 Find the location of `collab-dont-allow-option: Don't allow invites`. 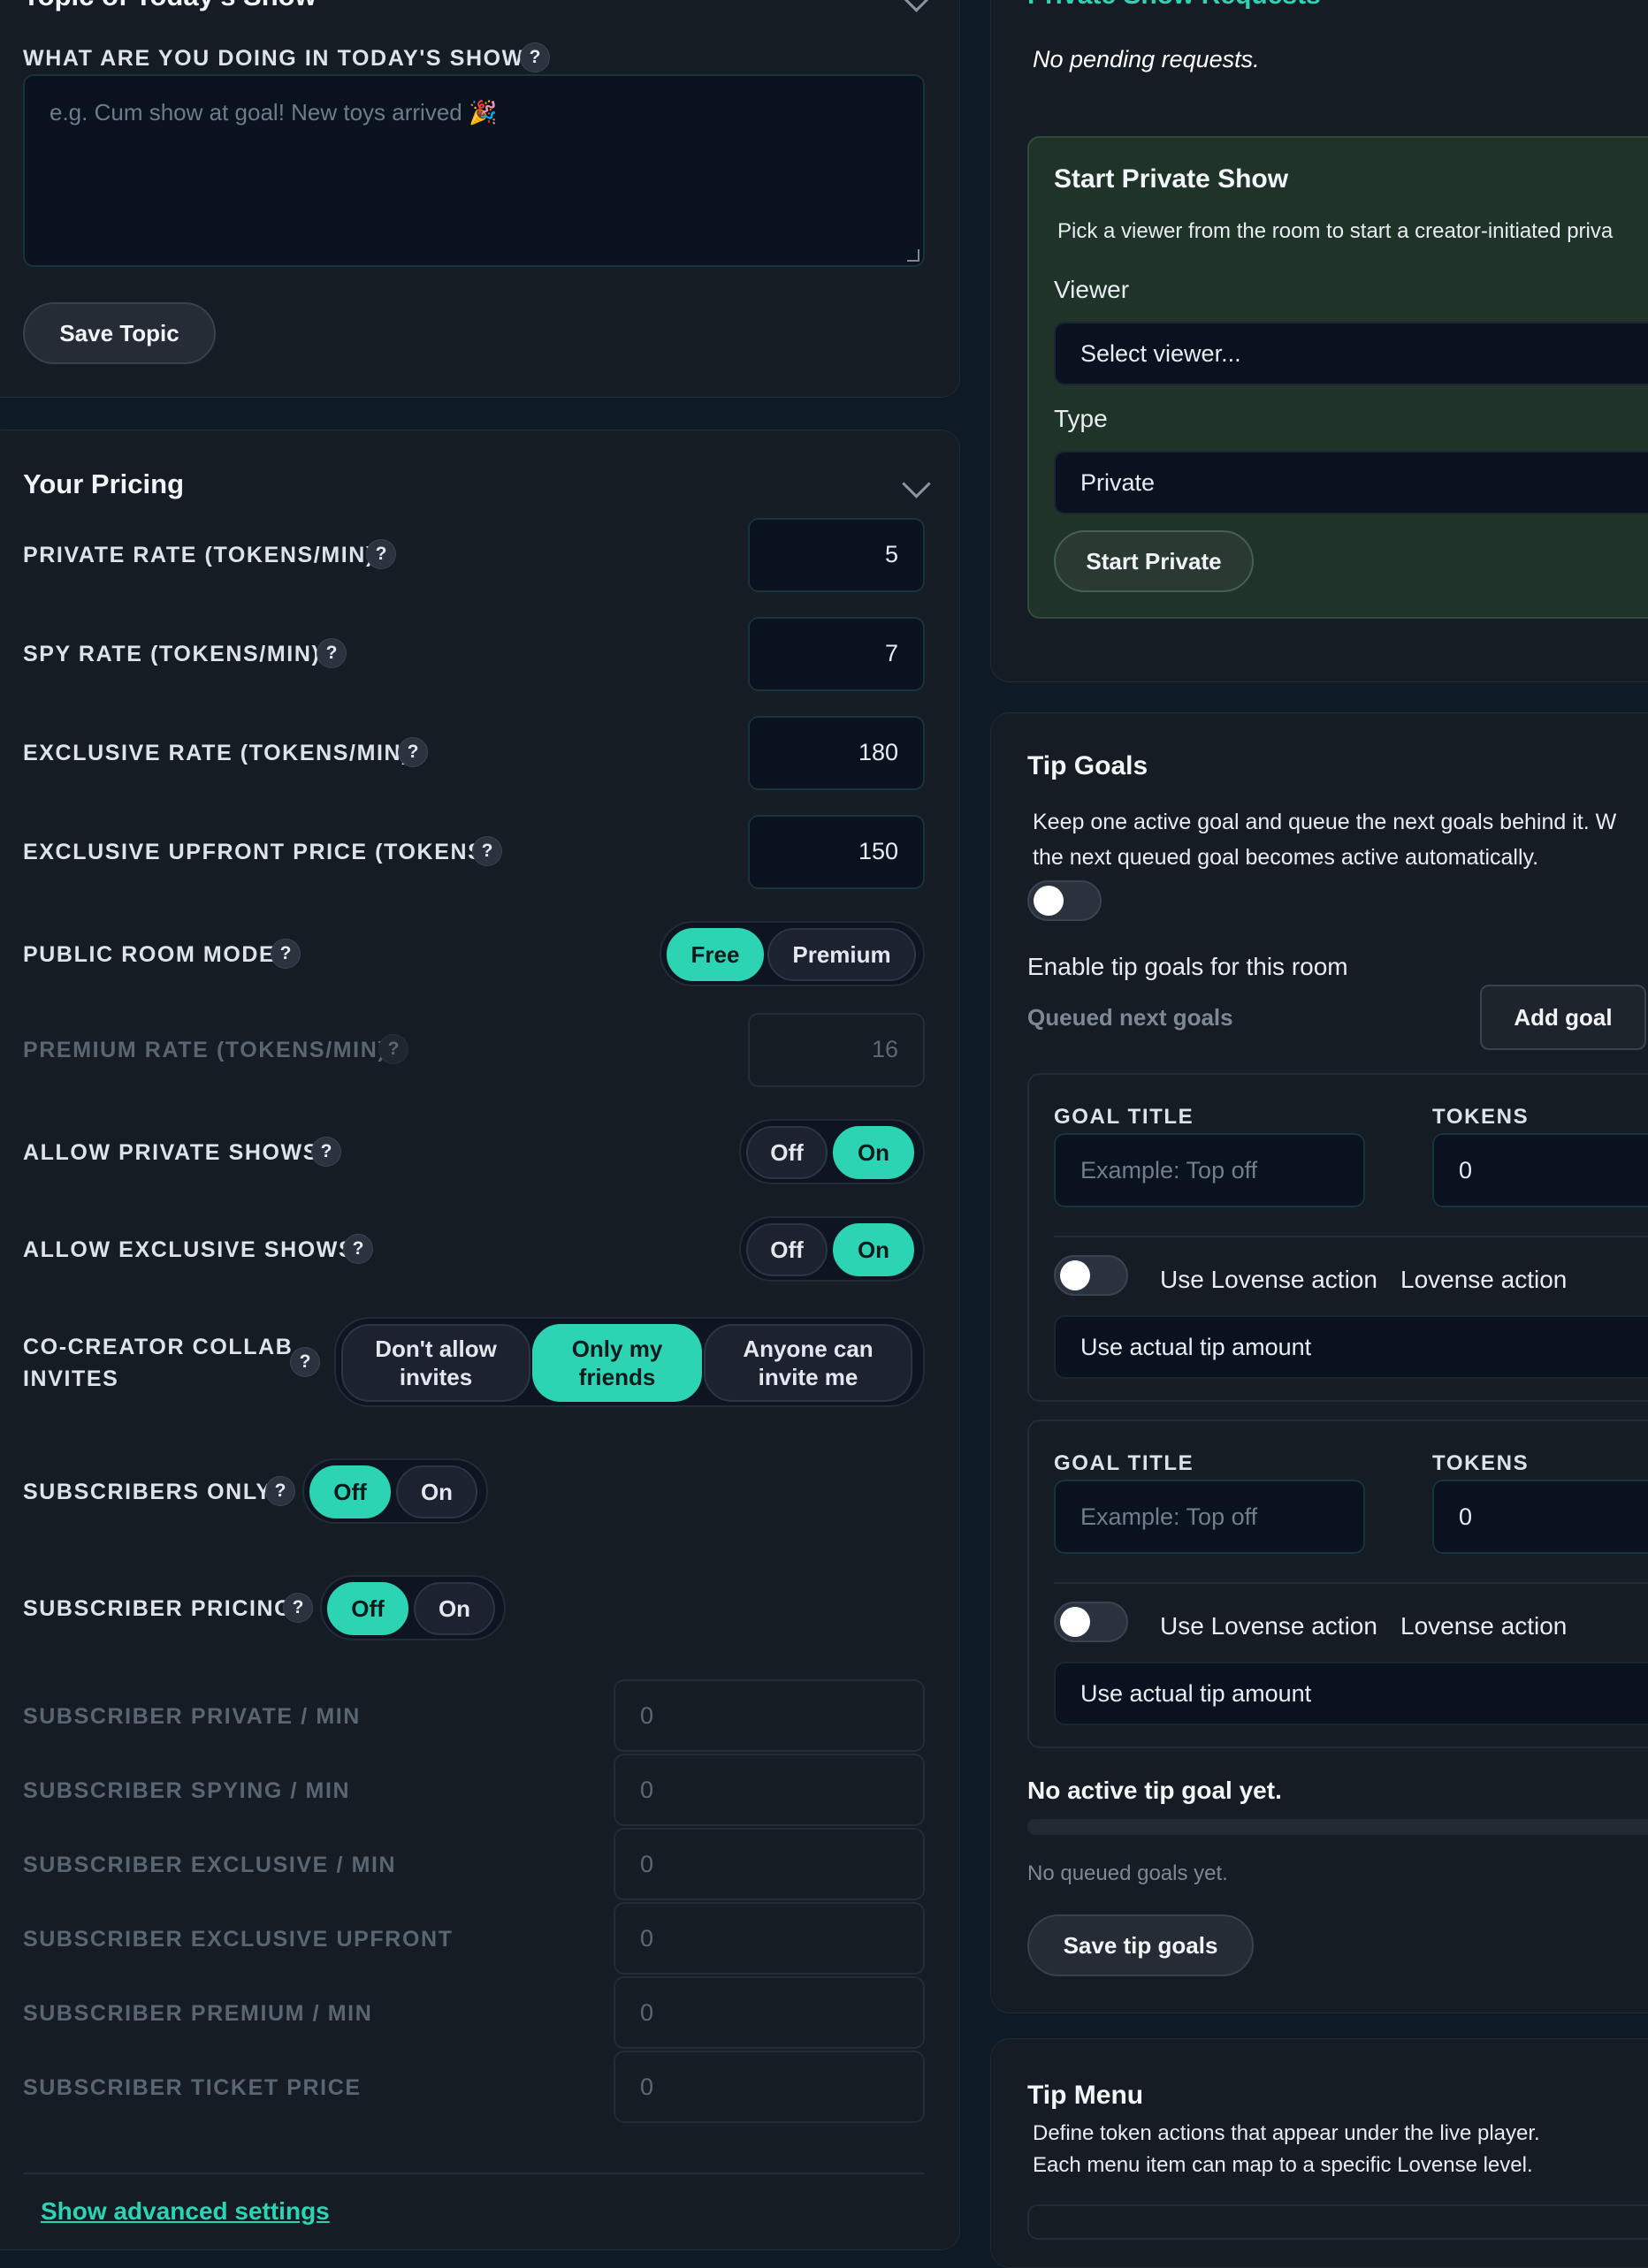

collab-dont-allow-option: Don't allow invites is located at coordinates (435, 1363).